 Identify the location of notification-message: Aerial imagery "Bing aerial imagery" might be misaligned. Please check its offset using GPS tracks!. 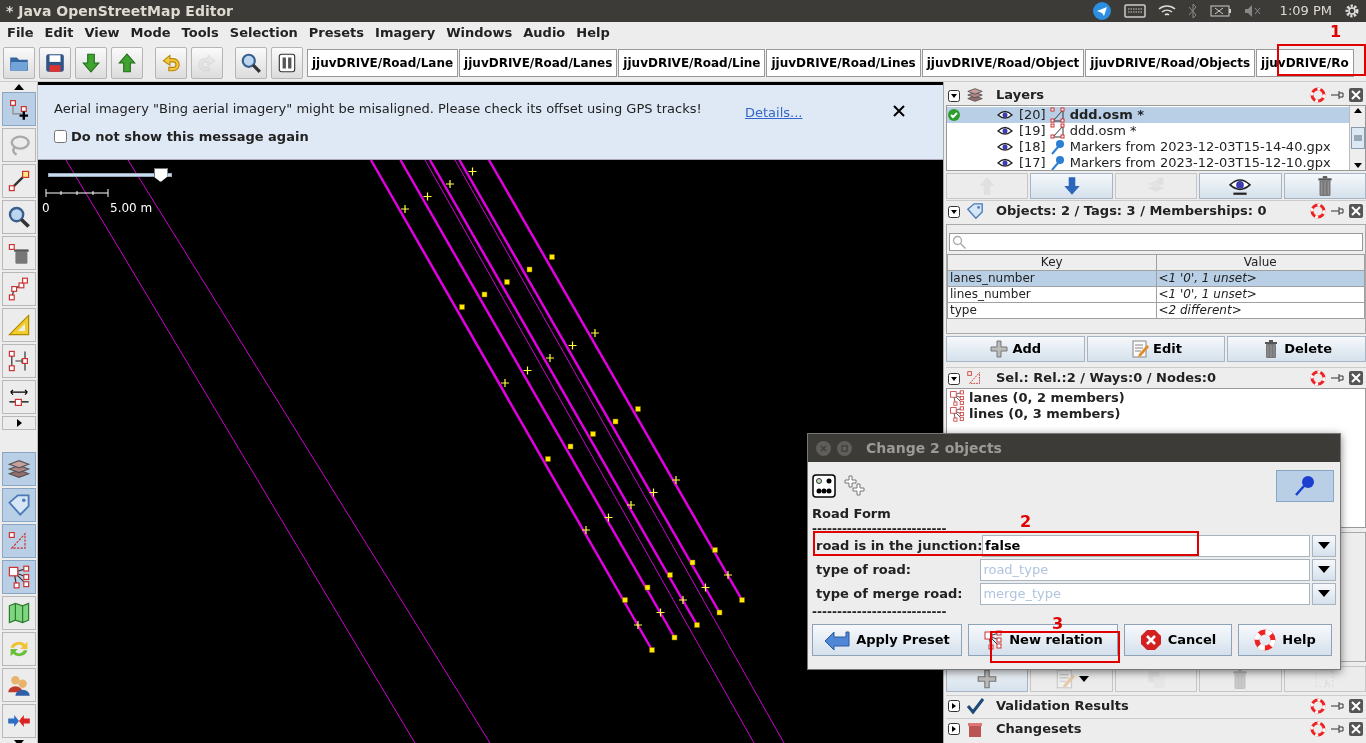
(378, 109).